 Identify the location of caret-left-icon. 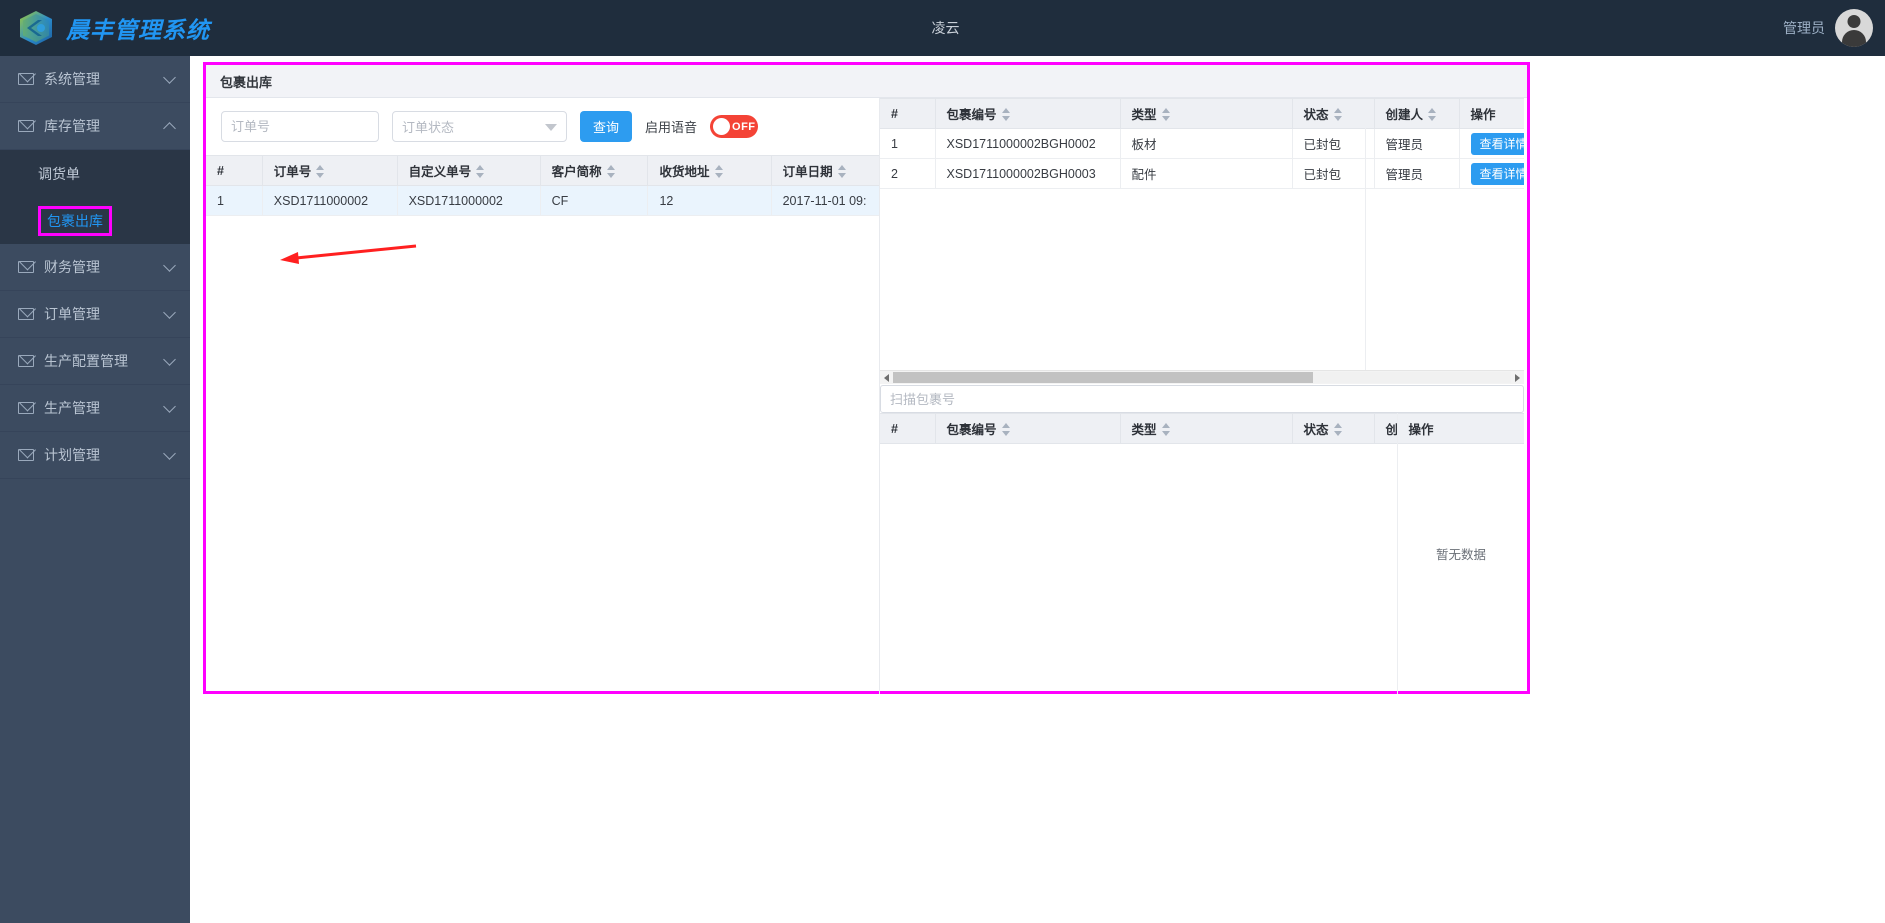
(886, 378).